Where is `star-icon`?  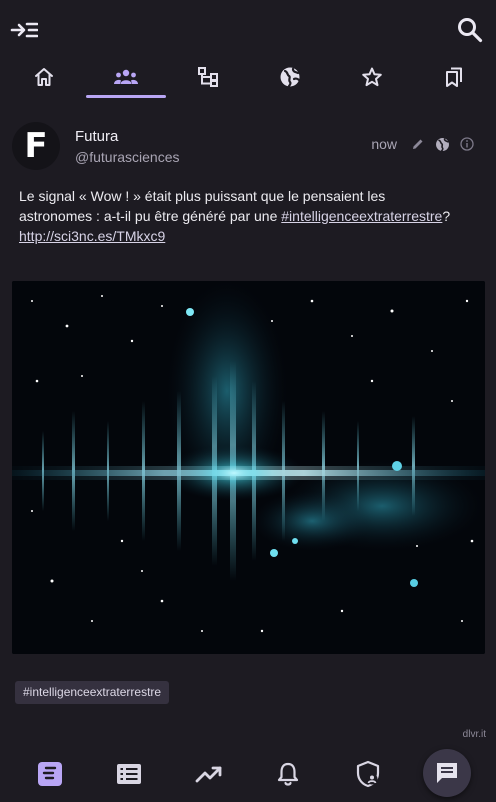 star-icon is located at coordinates (372, 77).